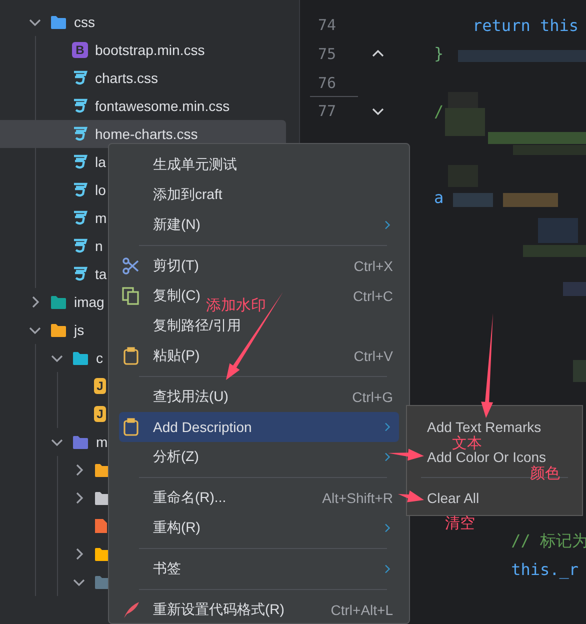  I want to click on menu-item: Add Color Or Icons, so click(486, 457).